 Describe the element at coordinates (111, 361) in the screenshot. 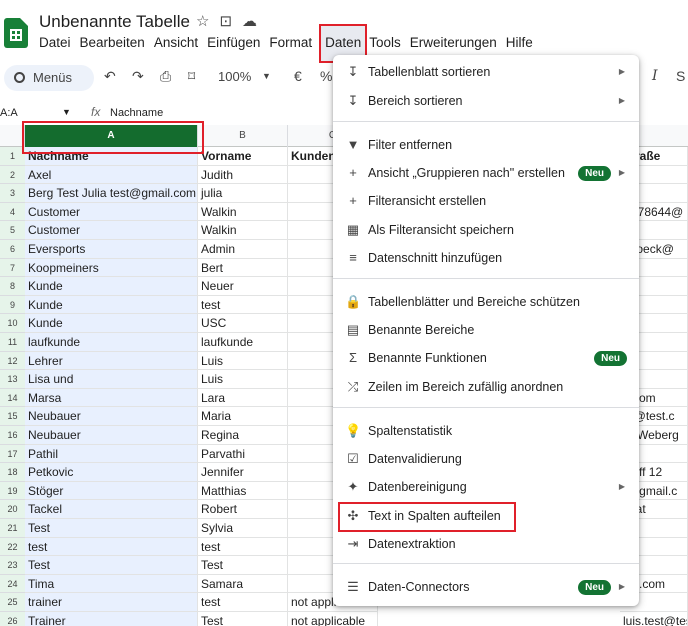

I see `cell-a: Lehrer` at that location.